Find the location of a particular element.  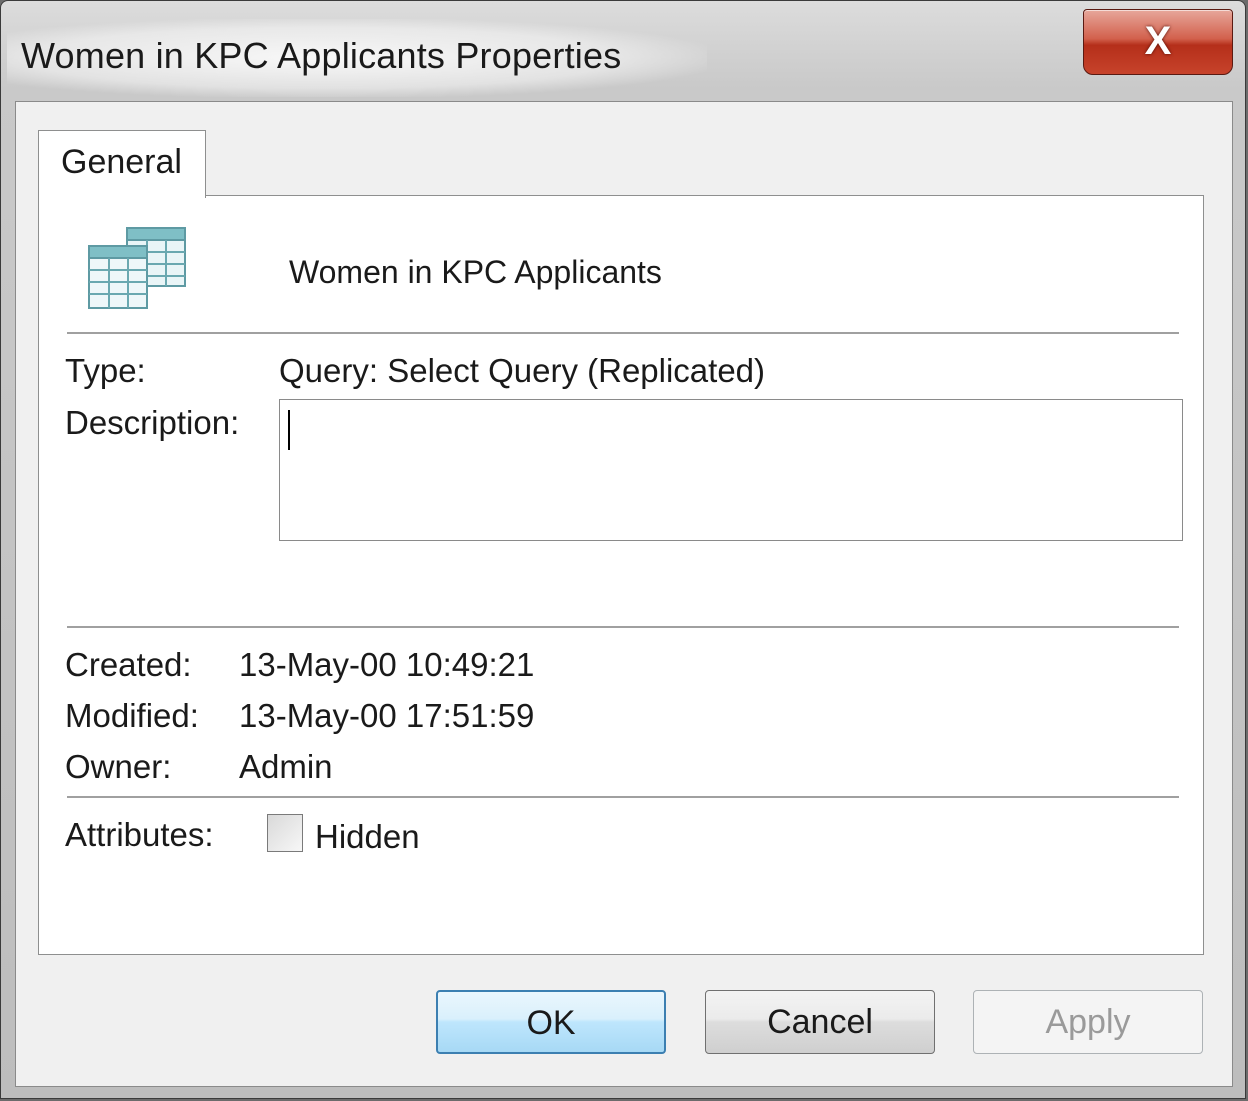

text-caret is located at coordinates (289, 430).